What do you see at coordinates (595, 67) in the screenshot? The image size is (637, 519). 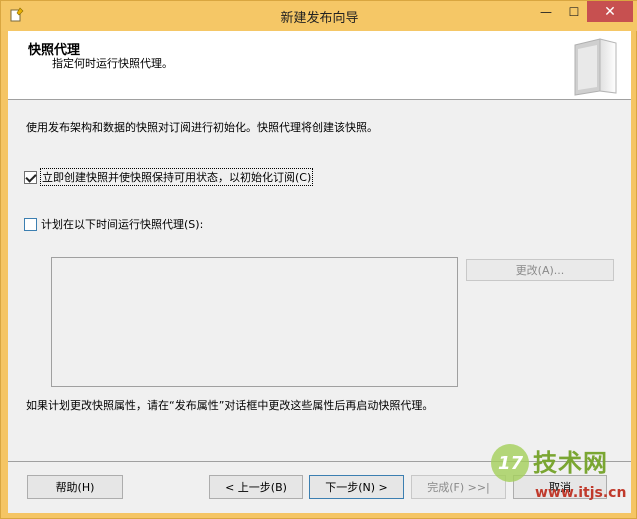 I see `wizard-banner-icon` at bounding box center [595, 67].